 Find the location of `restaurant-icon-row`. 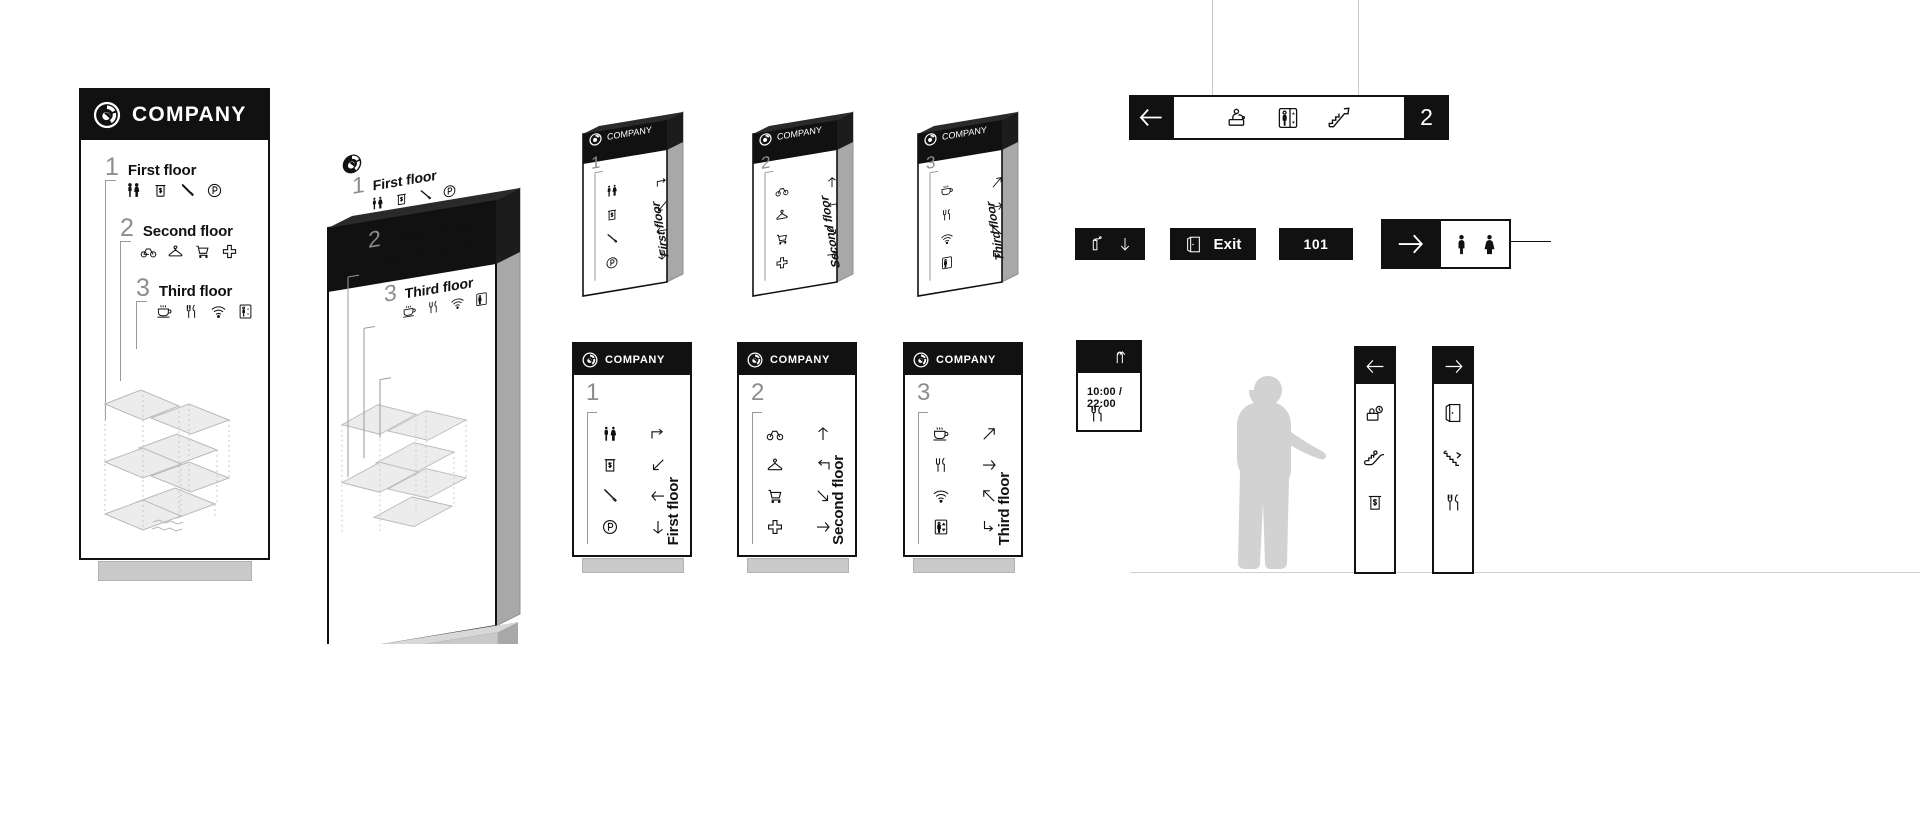

restaurant-icon-row is located at coordinates (1097, 416).